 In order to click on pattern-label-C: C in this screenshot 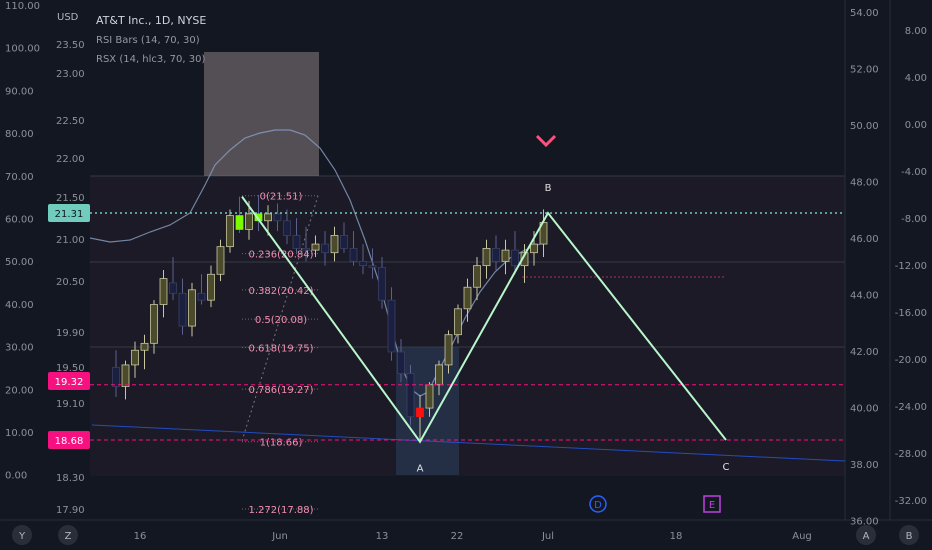, I will do `click(726, 467)`.